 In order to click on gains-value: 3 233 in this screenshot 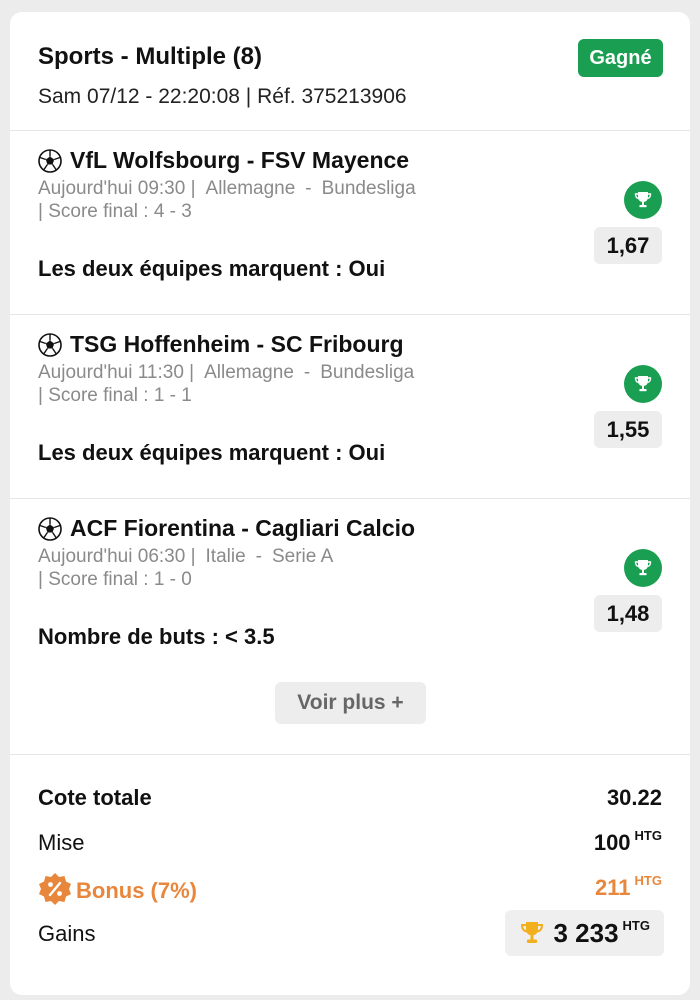, I will do `click(586, 932)`.